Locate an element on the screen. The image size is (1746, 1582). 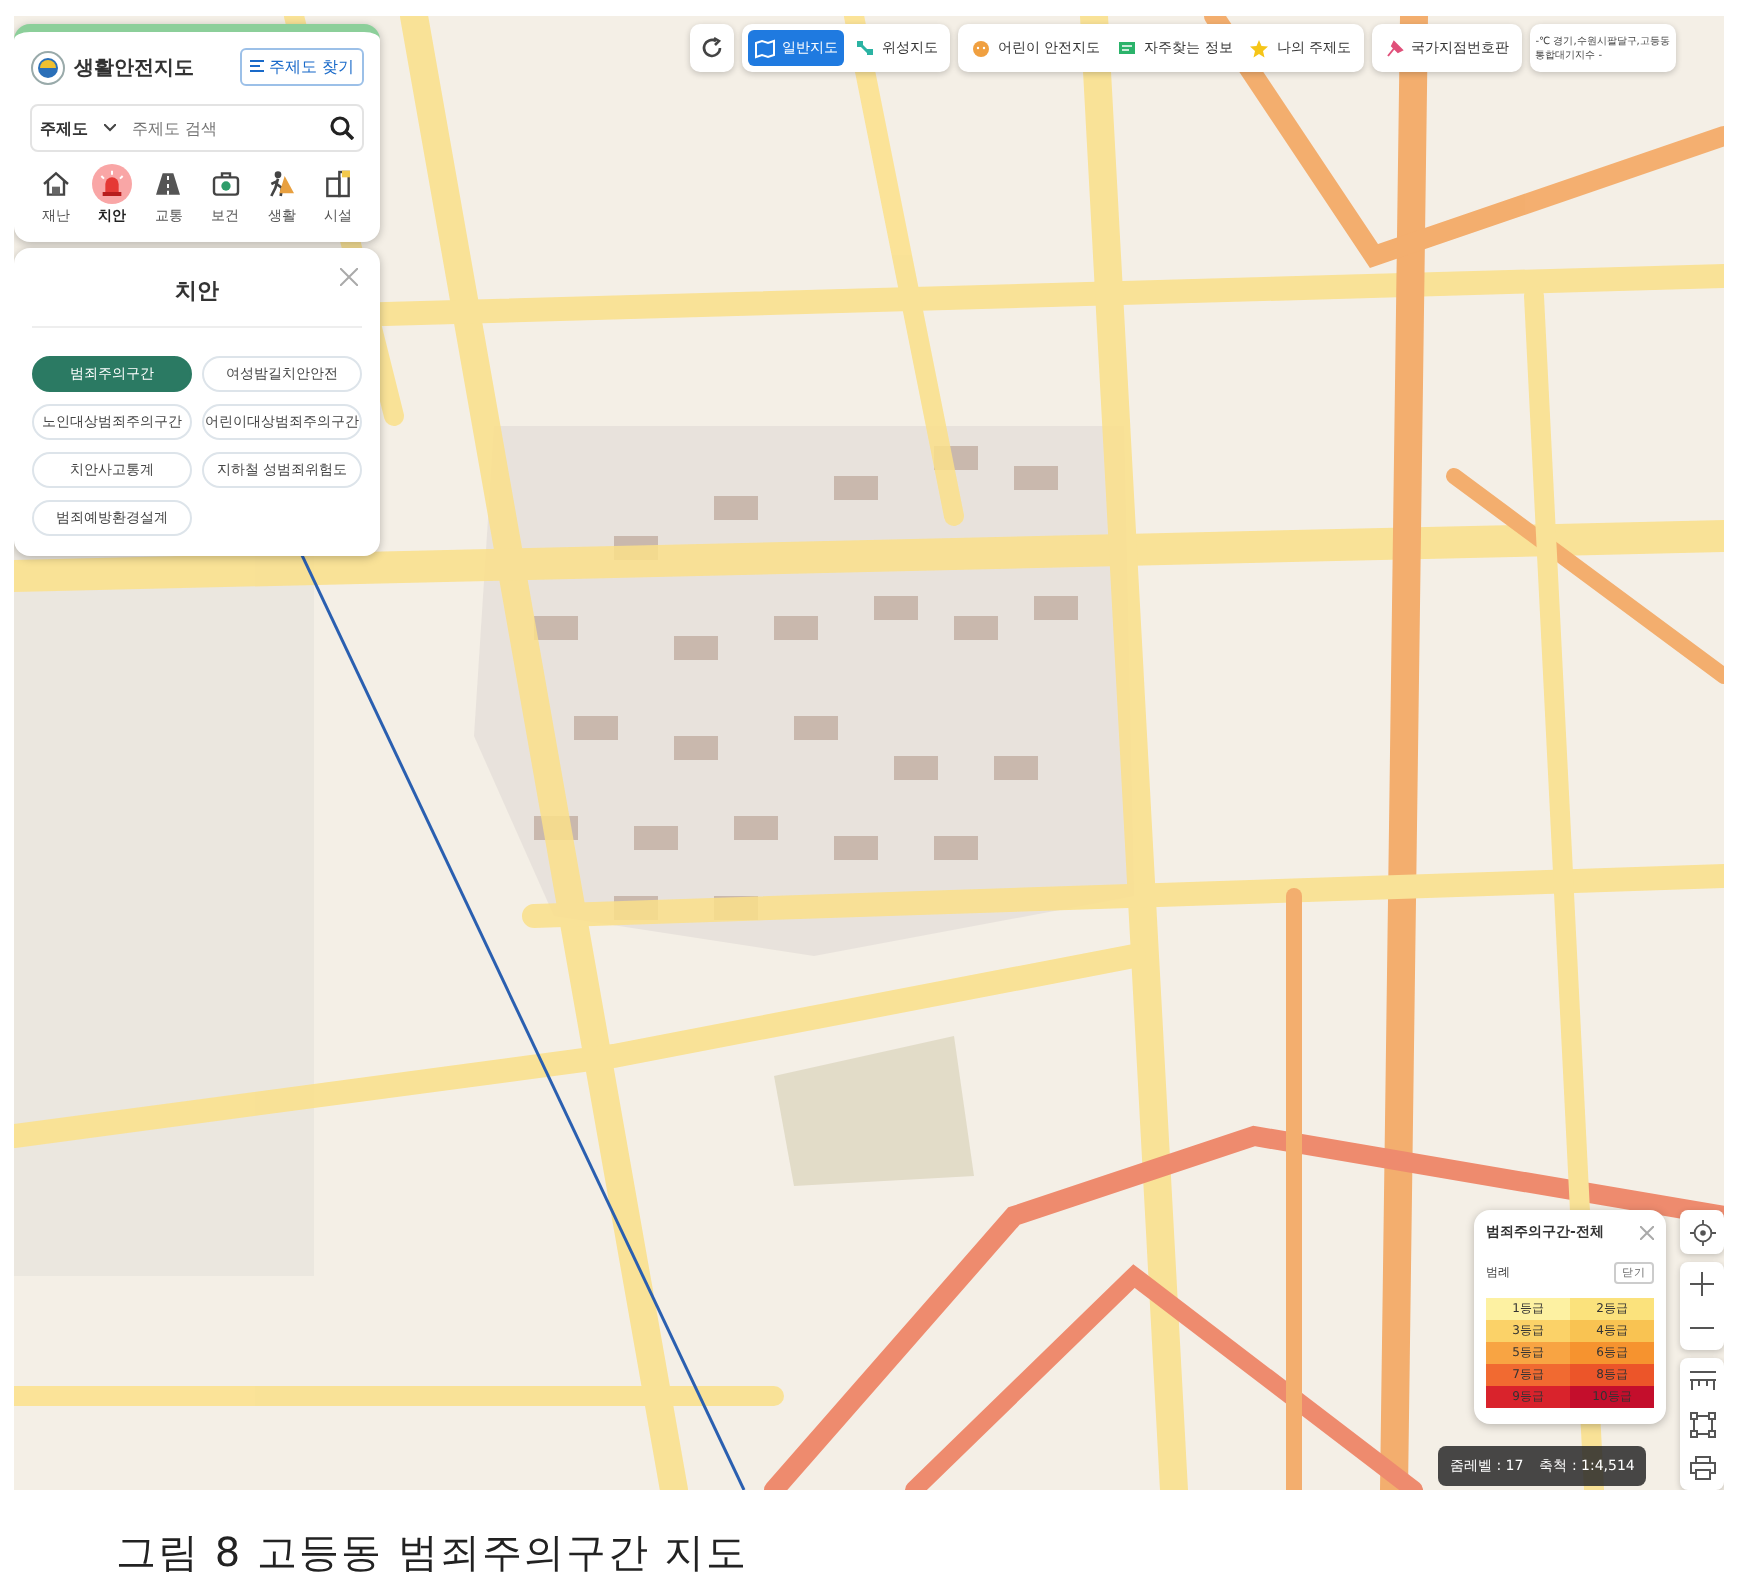
panel-title: 치안 is located at coordinates (197, 291).